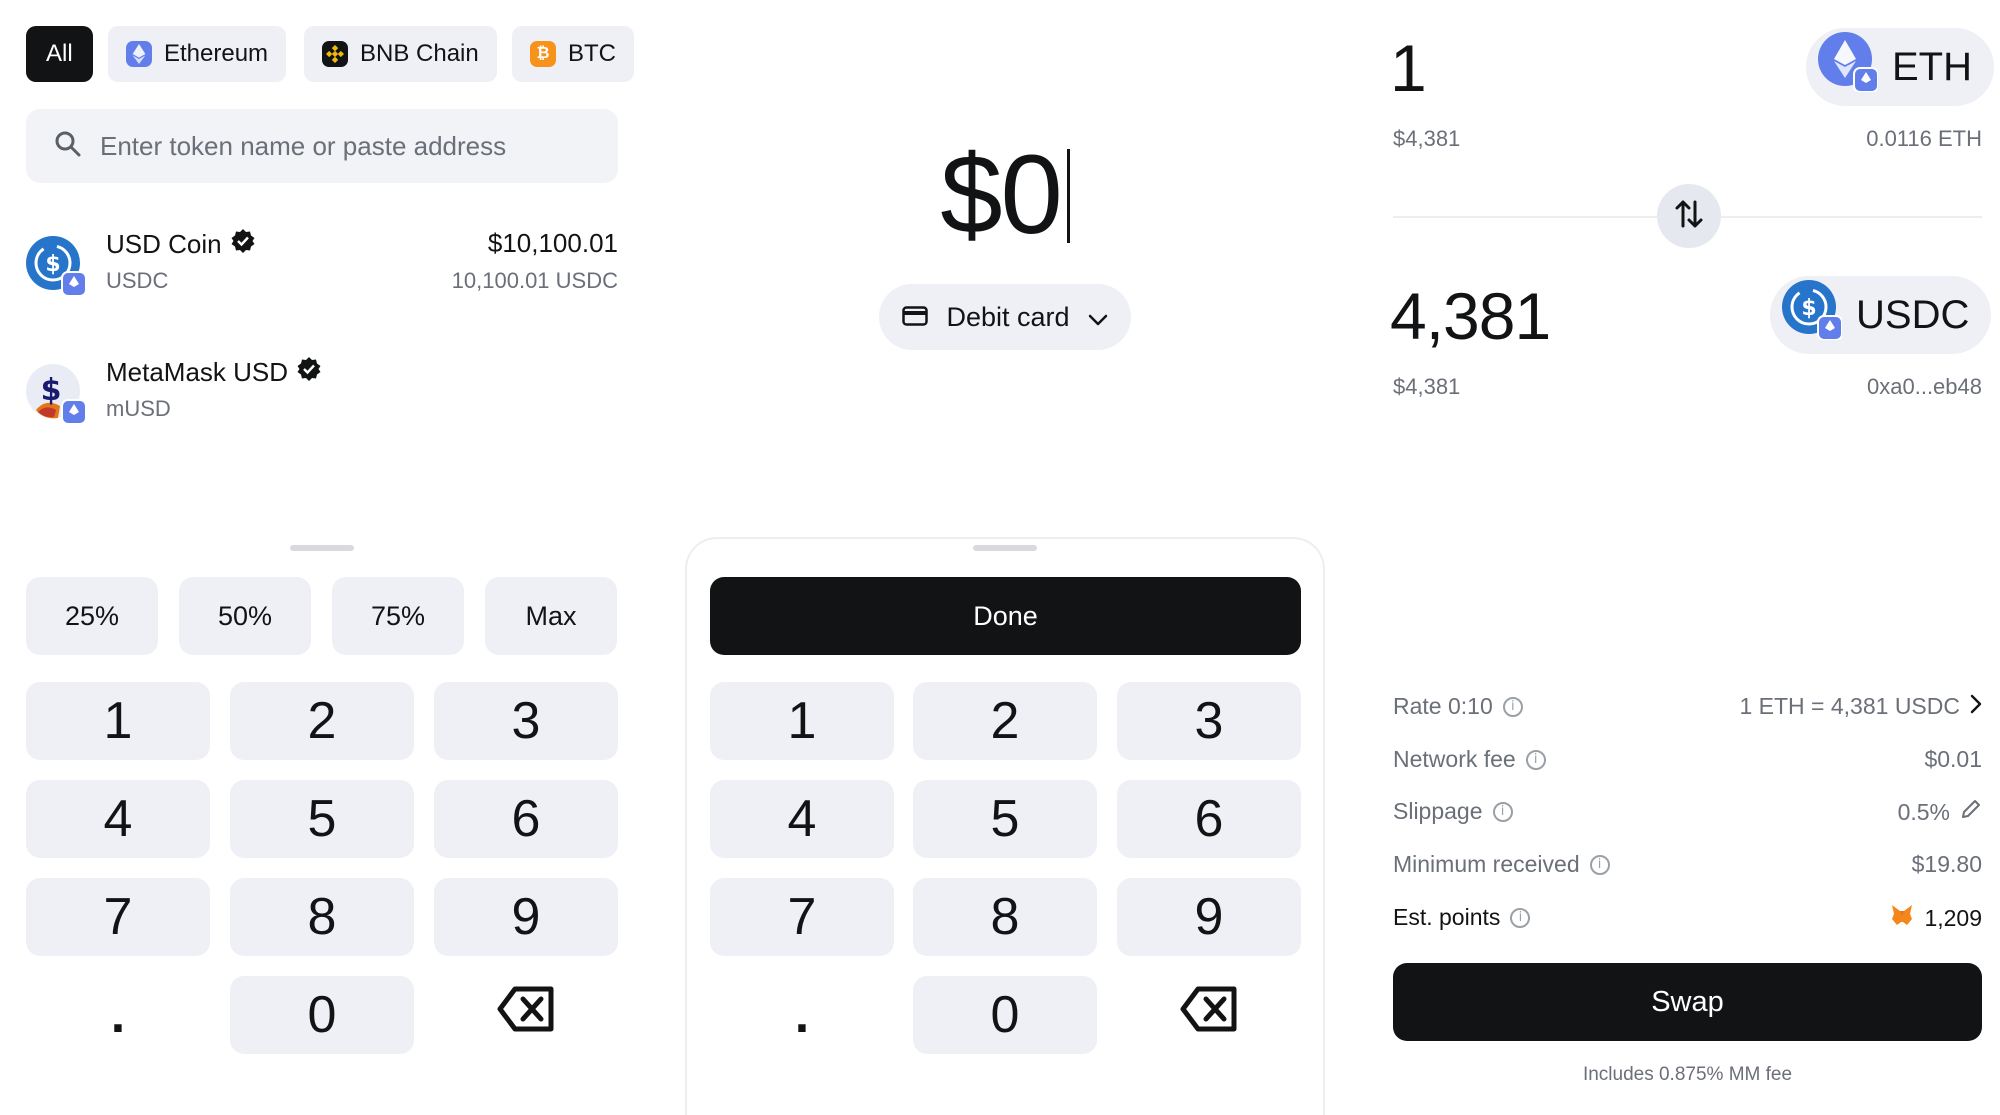 The height and width of the screenshot is (1115, 2000). Describe the element at coordinates (322, 399) in the screenshot. I see `token-list-item-musd: $ MetaMask USD mUSD` at that location.